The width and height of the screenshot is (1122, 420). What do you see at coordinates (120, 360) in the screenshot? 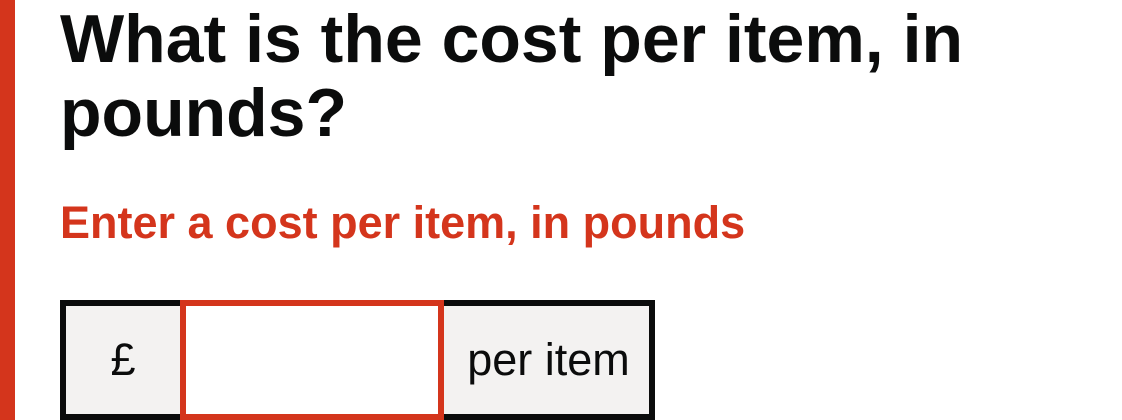
I see `currency-prefix: £` at bounding box center [120, 360].